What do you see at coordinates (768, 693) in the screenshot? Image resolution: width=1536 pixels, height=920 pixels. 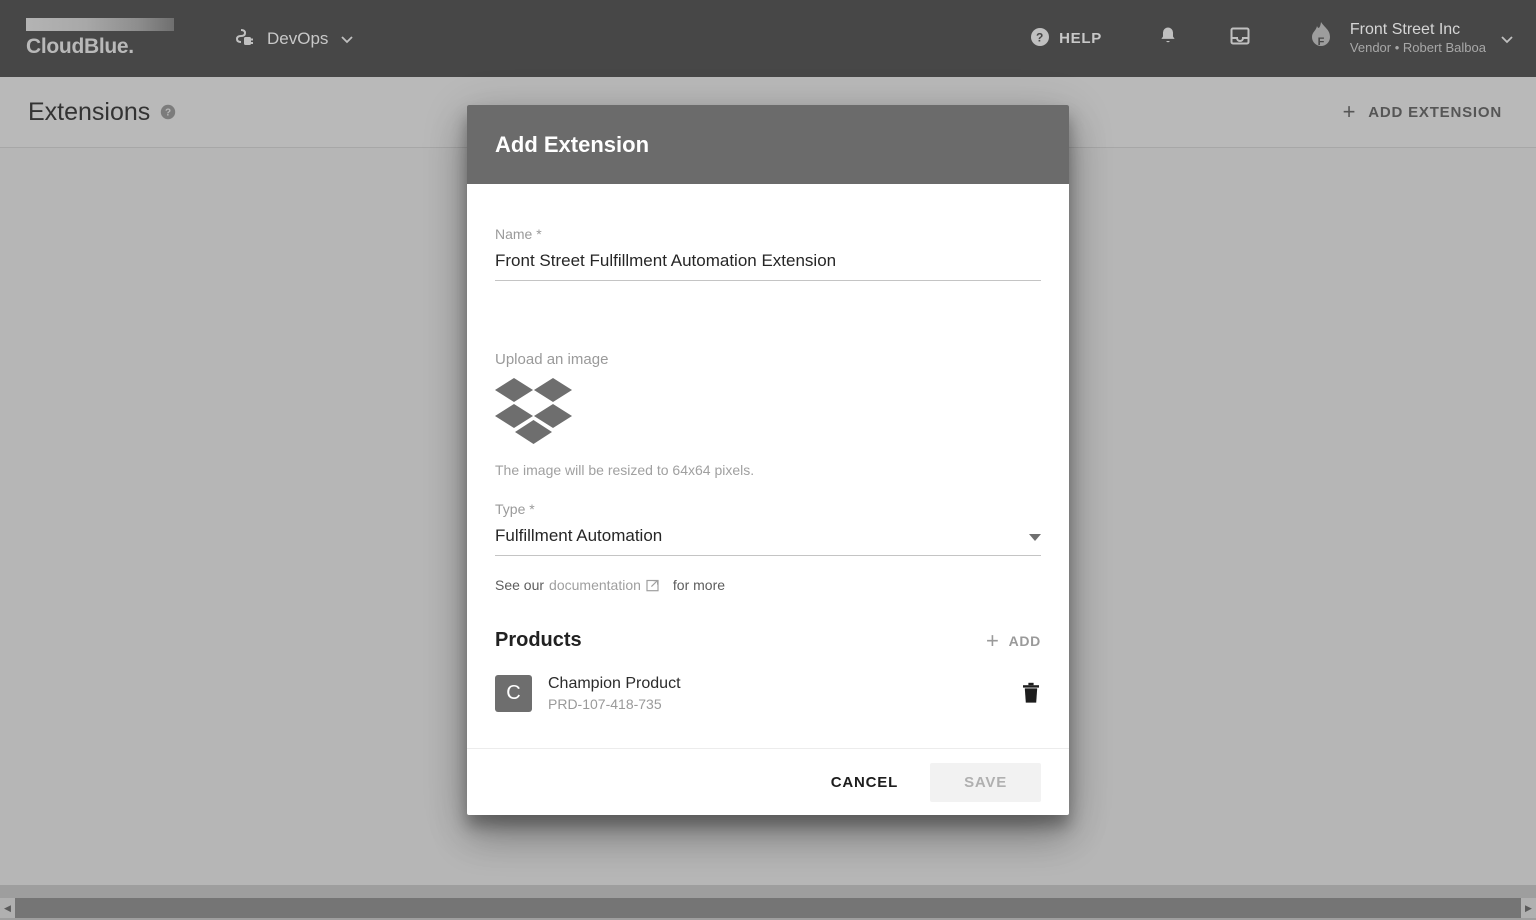 I see `list-item: C Champion Product PRD-107-418-735` at bounding box center [768, 693].